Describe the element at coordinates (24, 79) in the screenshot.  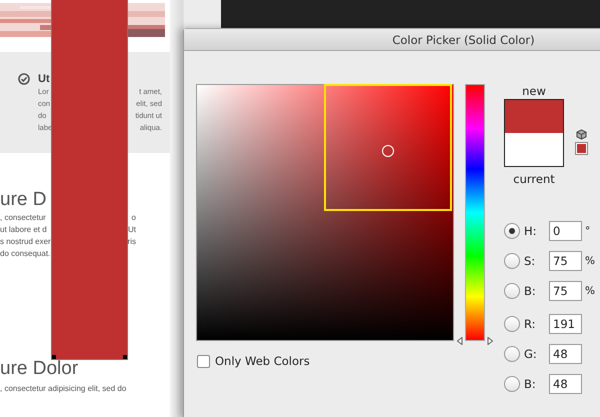
I see `check-icon` at that location.